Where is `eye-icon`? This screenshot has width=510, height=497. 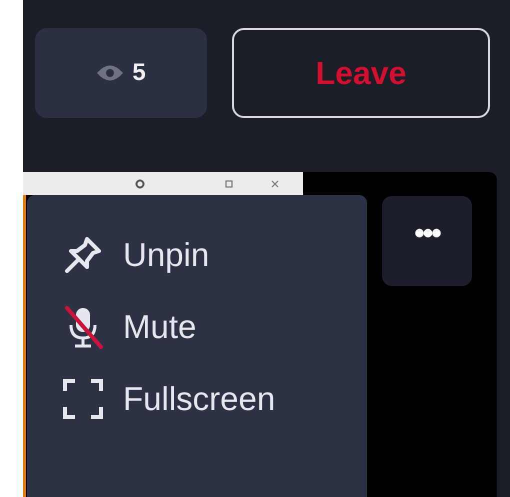
eye-icon is located at coordinates (110, 73).